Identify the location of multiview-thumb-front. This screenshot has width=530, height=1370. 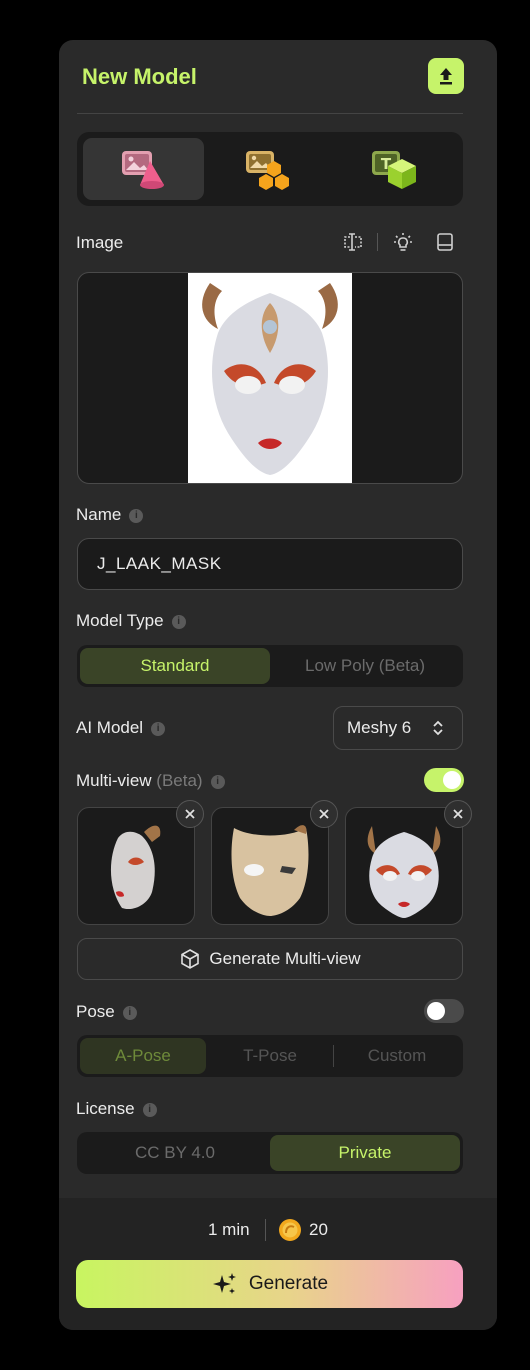
(408, 862).